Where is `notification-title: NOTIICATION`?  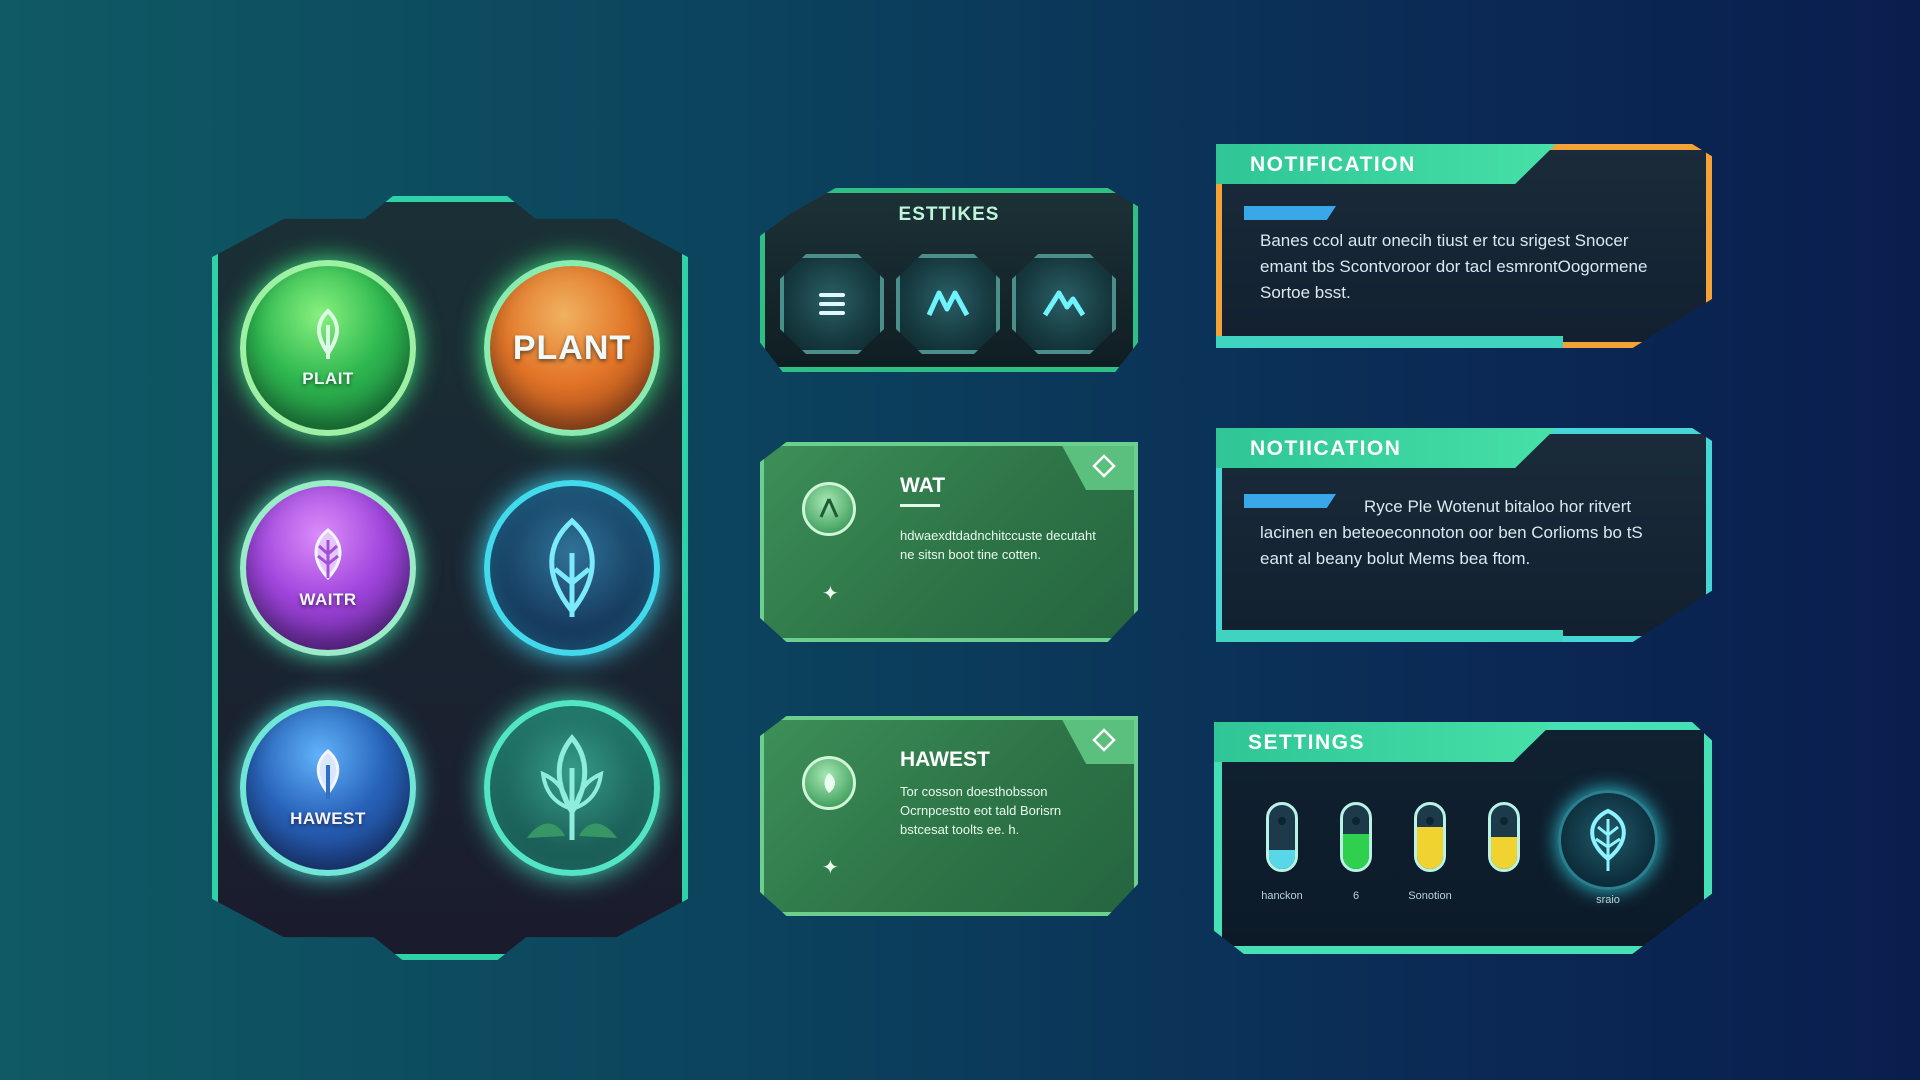
notification-title: NOTIICATION is located at coordinates (1326, 448).